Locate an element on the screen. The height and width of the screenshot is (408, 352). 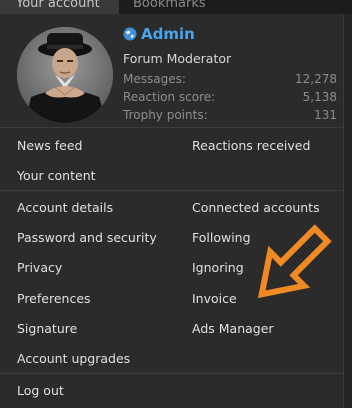
menu-following: Following is located at coordinates (221, 237).